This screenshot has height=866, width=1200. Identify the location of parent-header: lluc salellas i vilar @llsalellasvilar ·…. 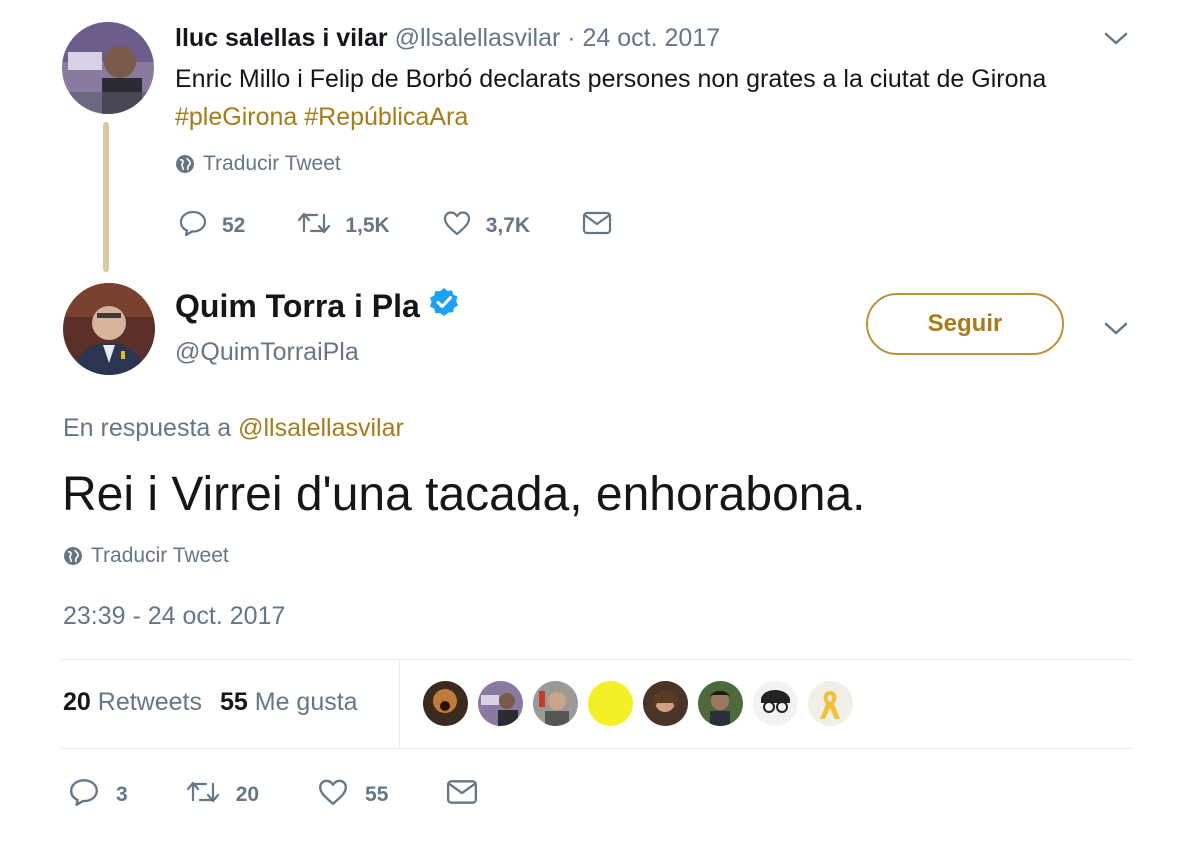
(447, 38).